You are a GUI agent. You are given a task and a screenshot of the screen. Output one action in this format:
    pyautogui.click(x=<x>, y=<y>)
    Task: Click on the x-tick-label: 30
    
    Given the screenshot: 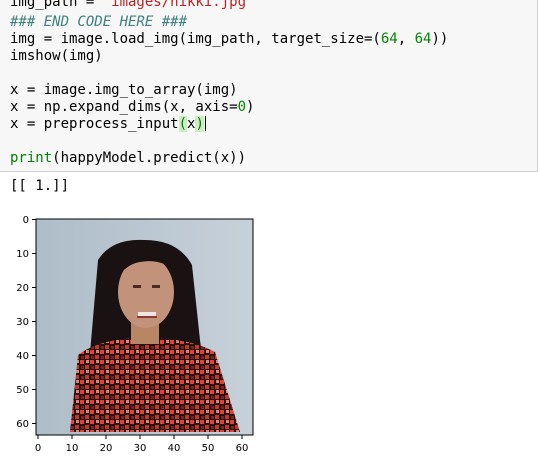 What is the action you would take?
    pyautogui.click(x=140, y=448)
    